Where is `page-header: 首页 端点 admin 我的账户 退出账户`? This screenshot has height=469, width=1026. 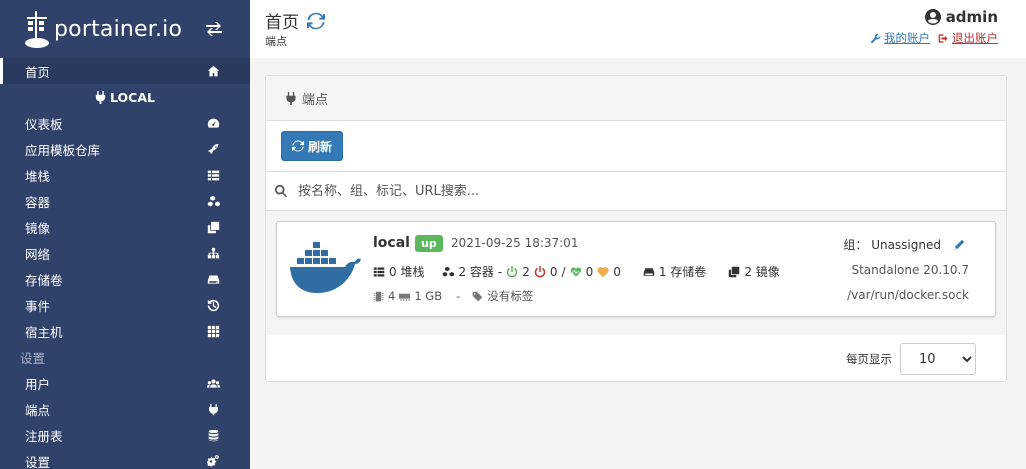
page-header: 首页 端点 admin 我的账户 退出账户 is located at coordinates (638, 29).